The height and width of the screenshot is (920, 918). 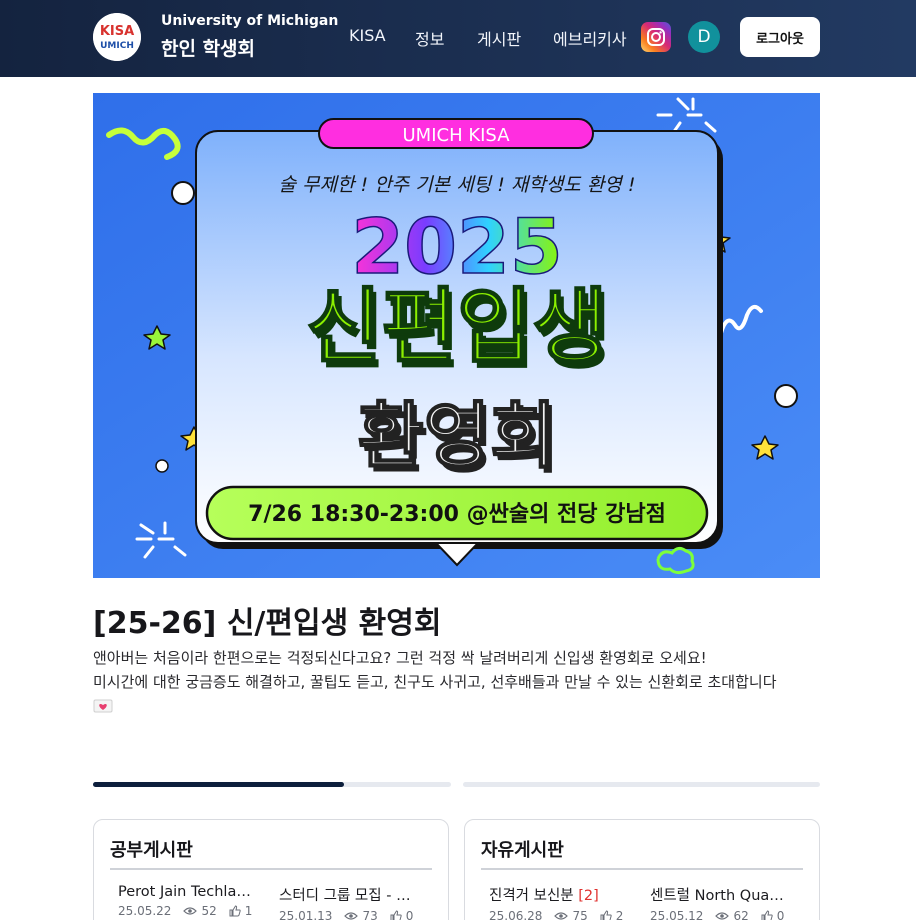 I want to click on carousel-progress-fill, so click(x=218, y=784).